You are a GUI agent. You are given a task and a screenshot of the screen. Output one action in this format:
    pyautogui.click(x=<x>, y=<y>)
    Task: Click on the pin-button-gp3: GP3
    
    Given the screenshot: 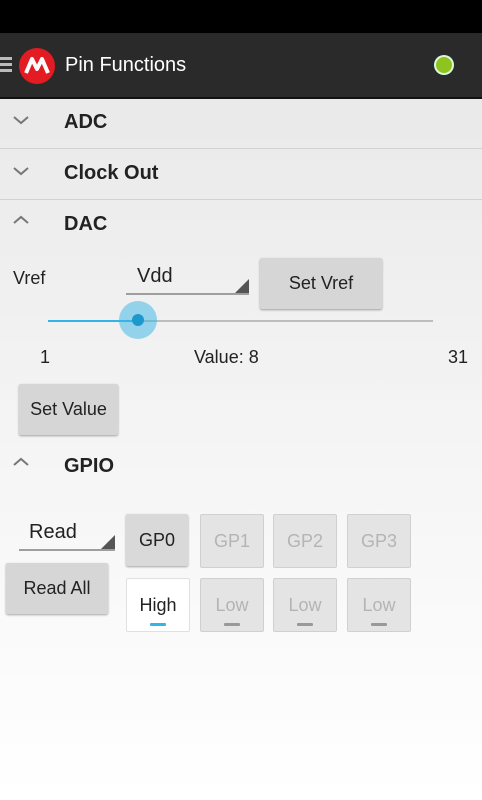 What is the action you would take?
    pyautogui.click(x=379, y=541)
    